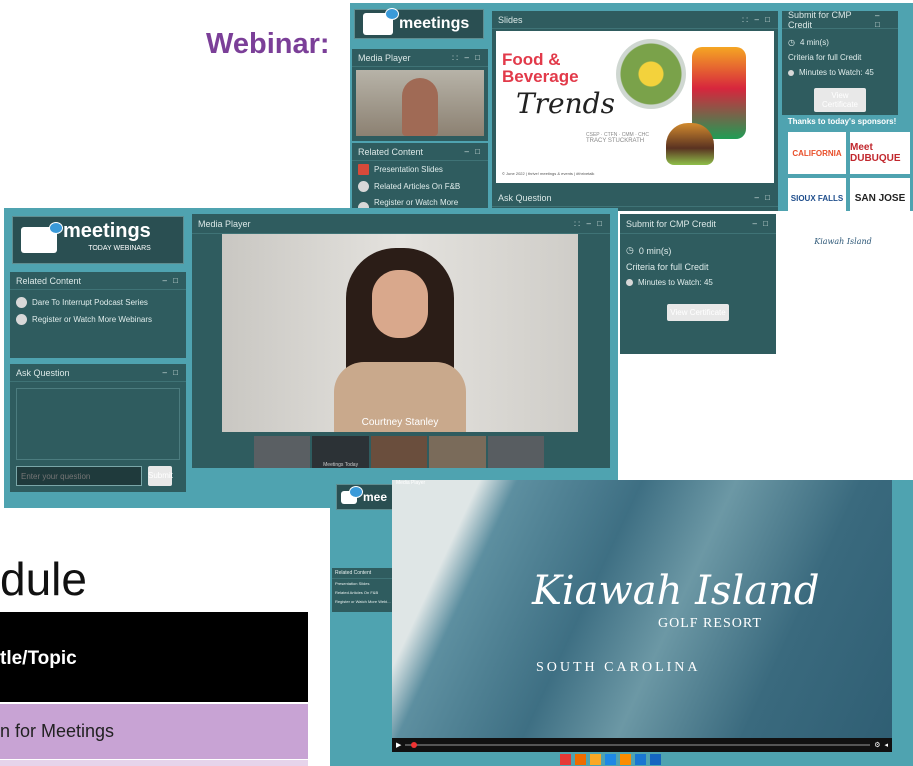 This screenshot has width=913, height=766. Describe the element at coordinates (57, 731) in the screenshot. I see `table-row-label: n for Meetings` at that location.